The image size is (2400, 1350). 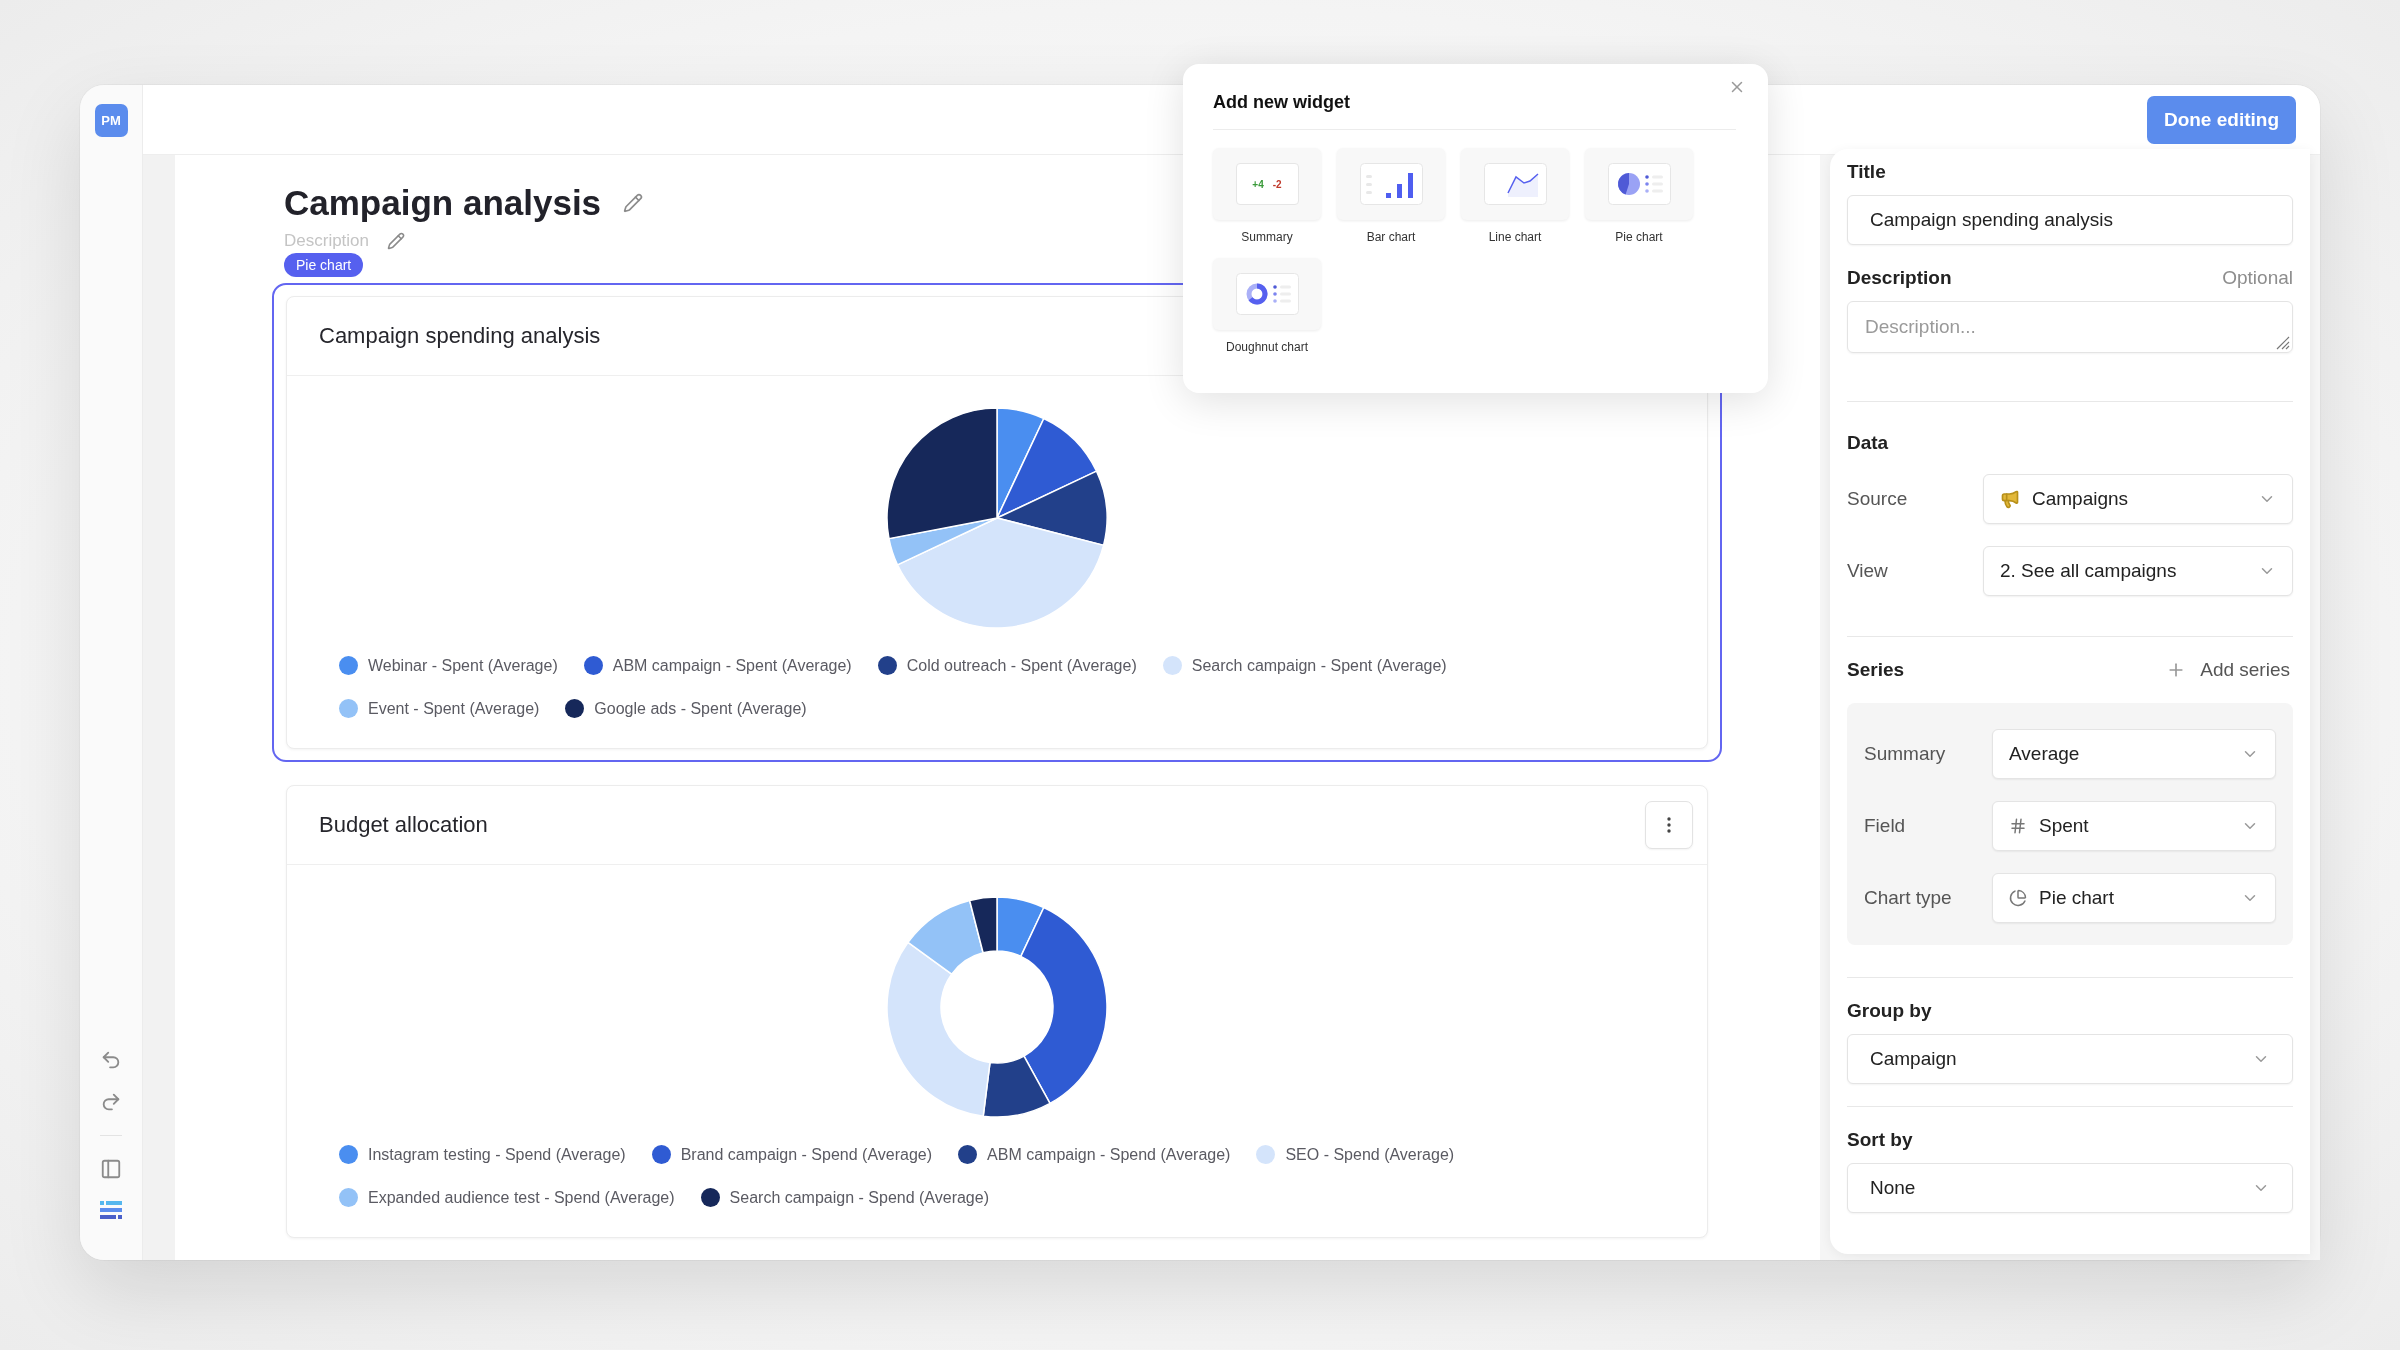 What do you see at coordinates (482, 1154) in the screenshot?
I see `legend-item: Instagram testing - Spend (Average)` at bounding box center [482, 1154].